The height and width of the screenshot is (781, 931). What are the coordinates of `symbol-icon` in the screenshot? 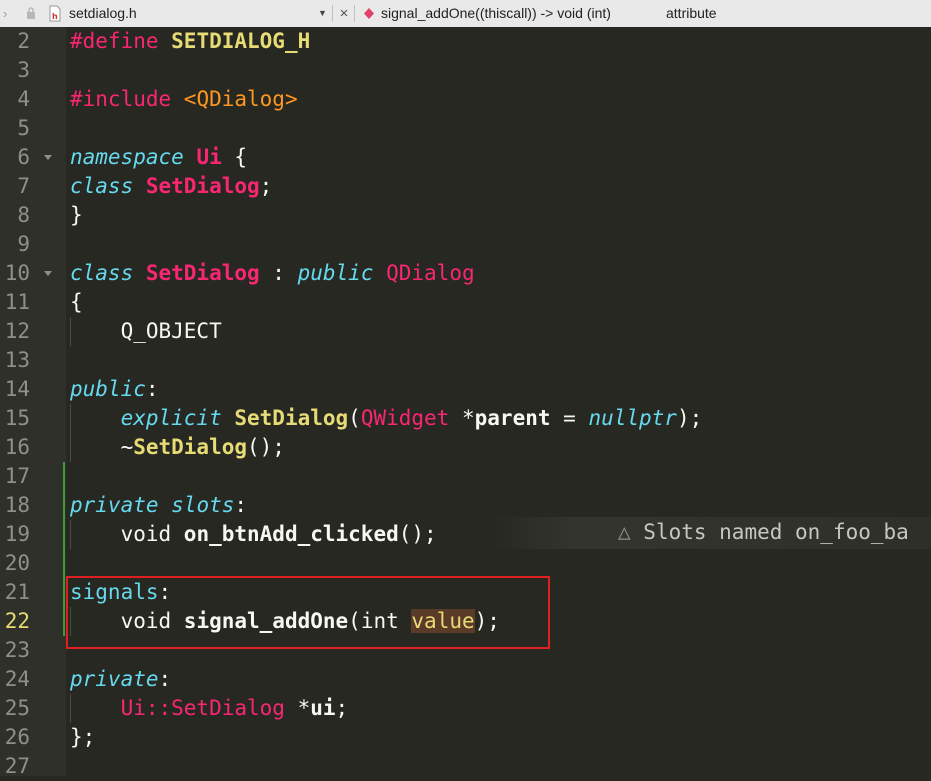 It's located at (369, 13).